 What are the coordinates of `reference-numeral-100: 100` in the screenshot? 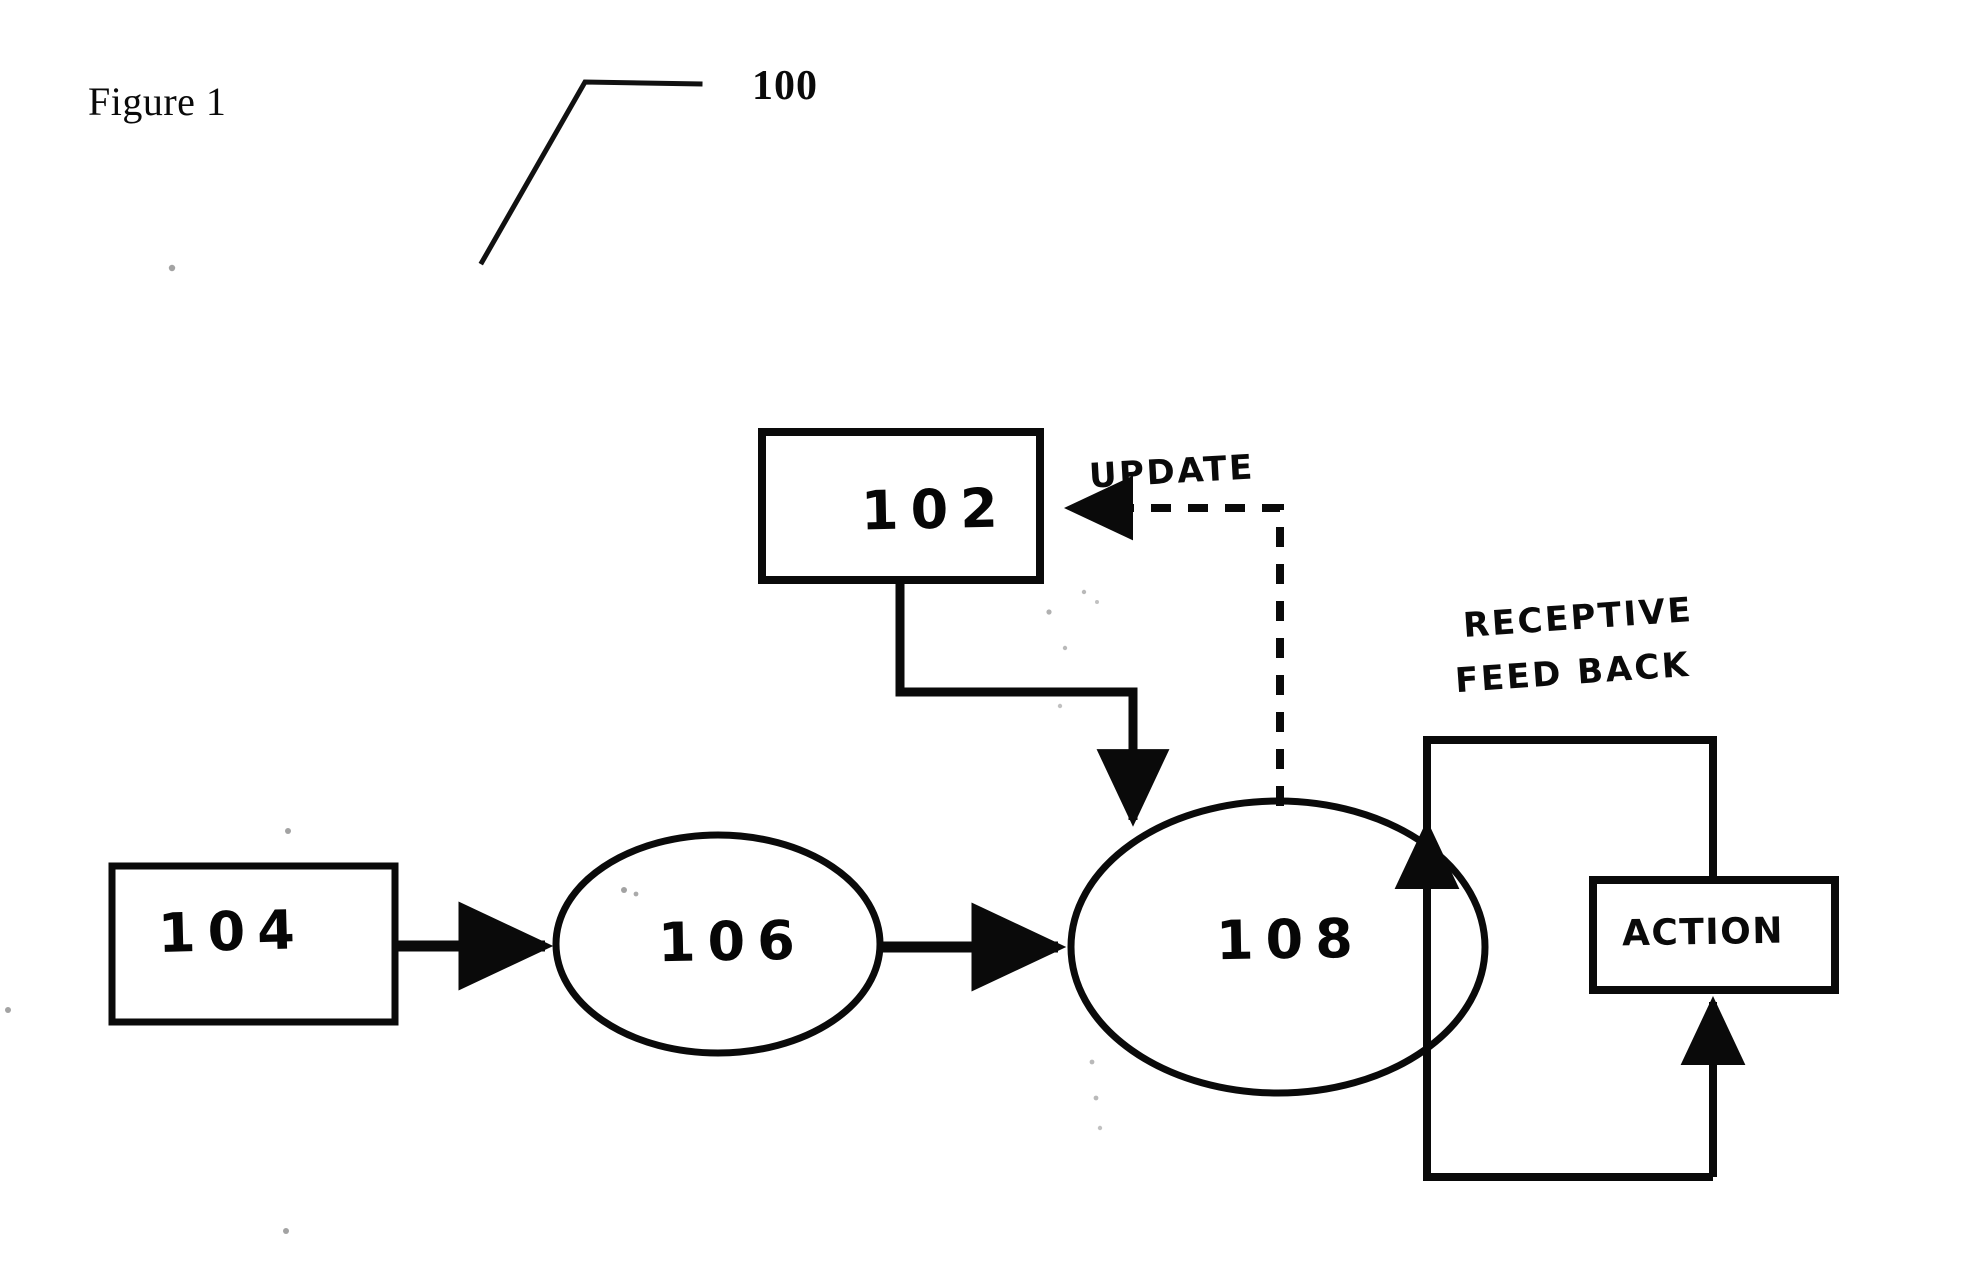 It's located at (785, 86).